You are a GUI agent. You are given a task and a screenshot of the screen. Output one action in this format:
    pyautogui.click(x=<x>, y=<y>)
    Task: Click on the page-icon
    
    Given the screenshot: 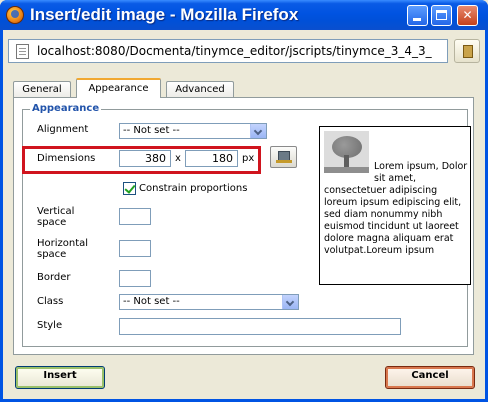 What is the action you would take?
    pyautogui.click(x=22, y=51)
    